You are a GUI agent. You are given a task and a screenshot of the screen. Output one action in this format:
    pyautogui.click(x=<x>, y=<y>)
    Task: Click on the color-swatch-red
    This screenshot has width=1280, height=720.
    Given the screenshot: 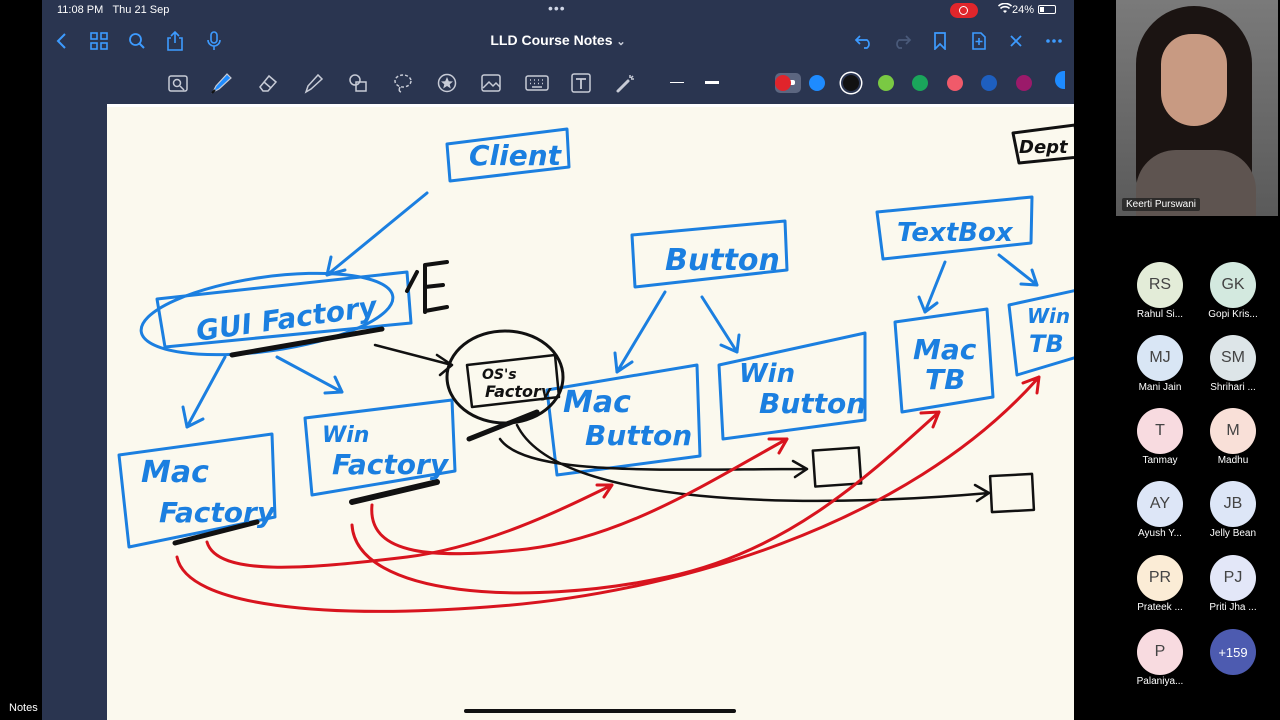 What is the action you would take?
    pyautogui.click(x=783, y=83)
    